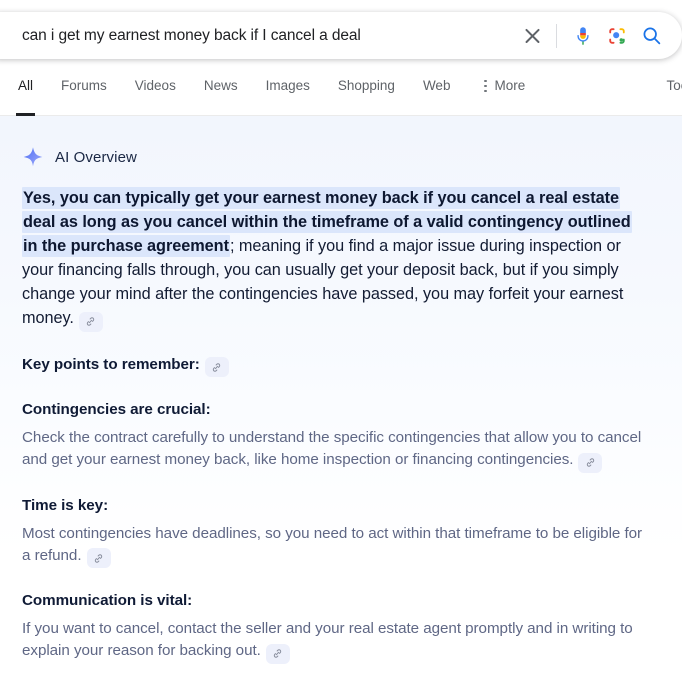 Image resolution: width=682 pixels, height=683 pixels. Describe the element at coordinates (107, 600) in the screenshot. I see `section-heading: Communication is vital:` at that location.